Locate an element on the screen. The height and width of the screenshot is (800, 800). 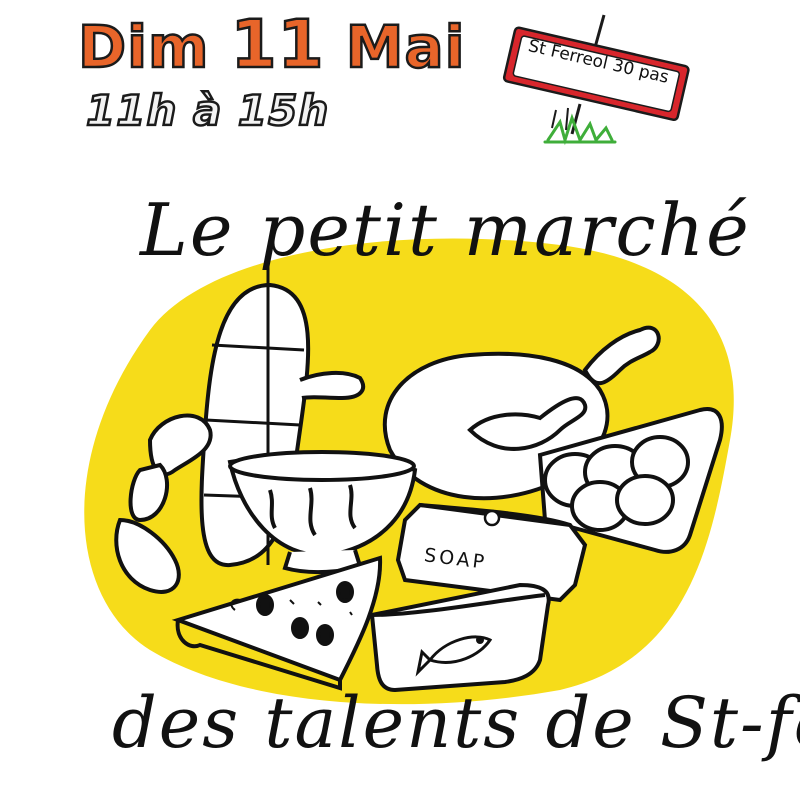
date-number: 11 is located at coordinates (277, 45).